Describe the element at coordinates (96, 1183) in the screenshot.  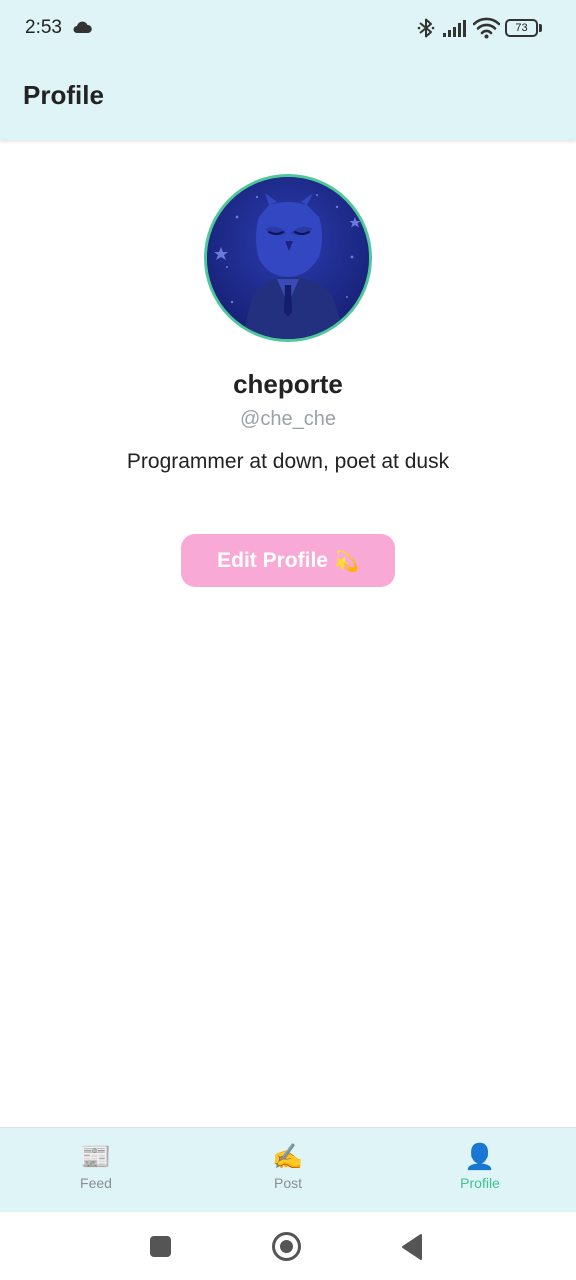
I see `nav-label-feed: Feed` at that location.